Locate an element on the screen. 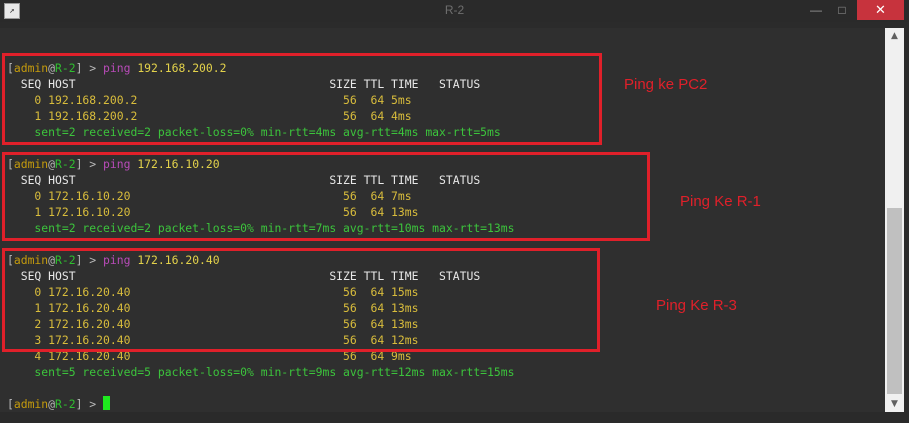 The image size is (909, 423). vertical-scrollbar: ▲ ▼ is located at coordinates (894, 220).